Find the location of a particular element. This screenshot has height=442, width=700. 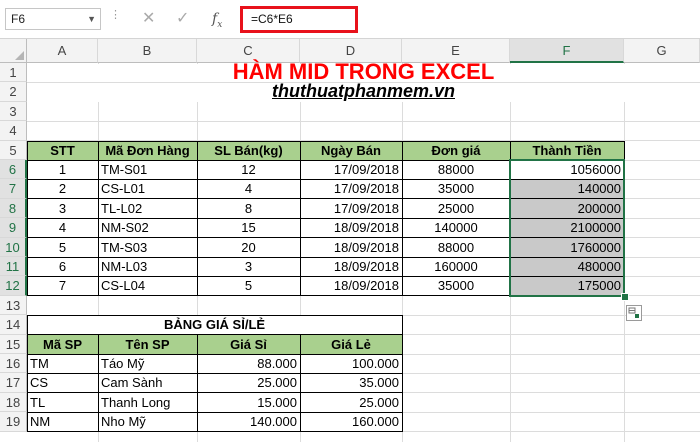

row-header-5: 5 is located at coordinates (13, 150).